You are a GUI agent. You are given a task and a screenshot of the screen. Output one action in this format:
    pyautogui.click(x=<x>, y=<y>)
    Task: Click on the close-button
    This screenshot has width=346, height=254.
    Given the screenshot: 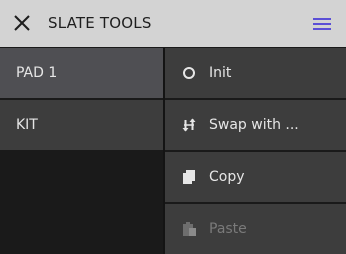 What is the action you would take?
    pyautogui.click(x=22, y=23)
    